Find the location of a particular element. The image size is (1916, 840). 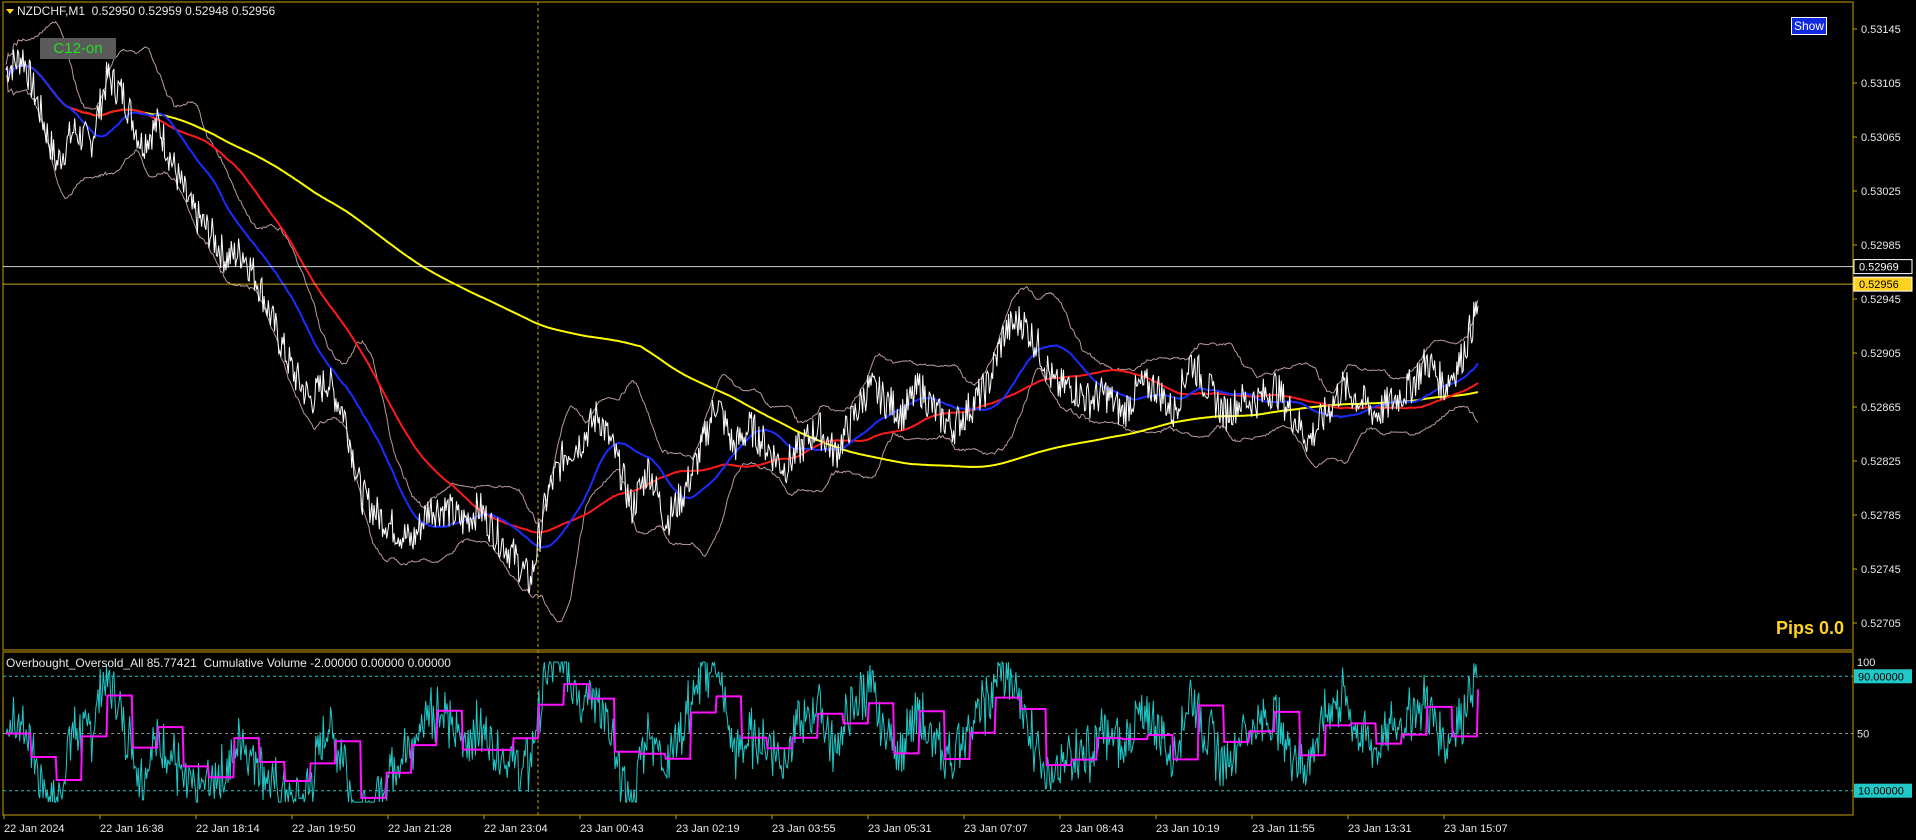

y-tick-label: 0.52785 is located at coordinates (1881, 516).